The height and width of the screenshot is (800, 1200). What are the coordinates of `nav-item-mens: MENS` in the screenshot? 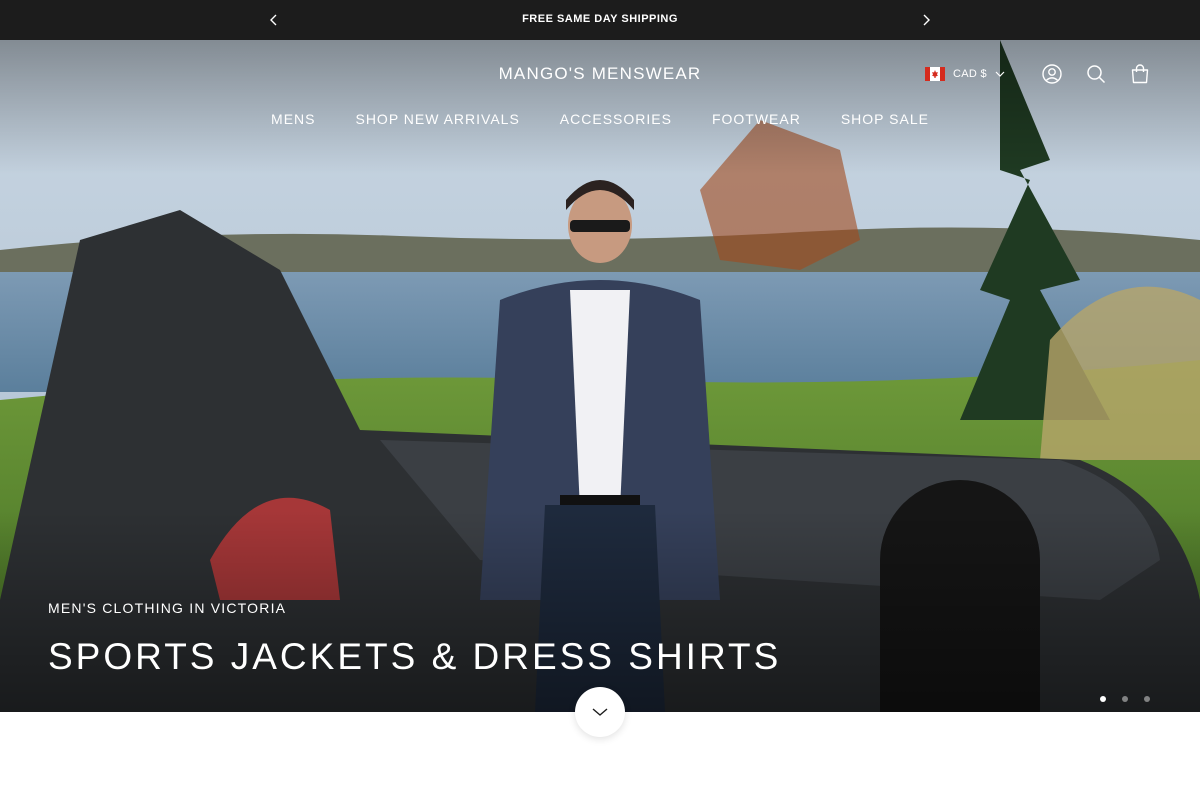 It's located at (293, 119).